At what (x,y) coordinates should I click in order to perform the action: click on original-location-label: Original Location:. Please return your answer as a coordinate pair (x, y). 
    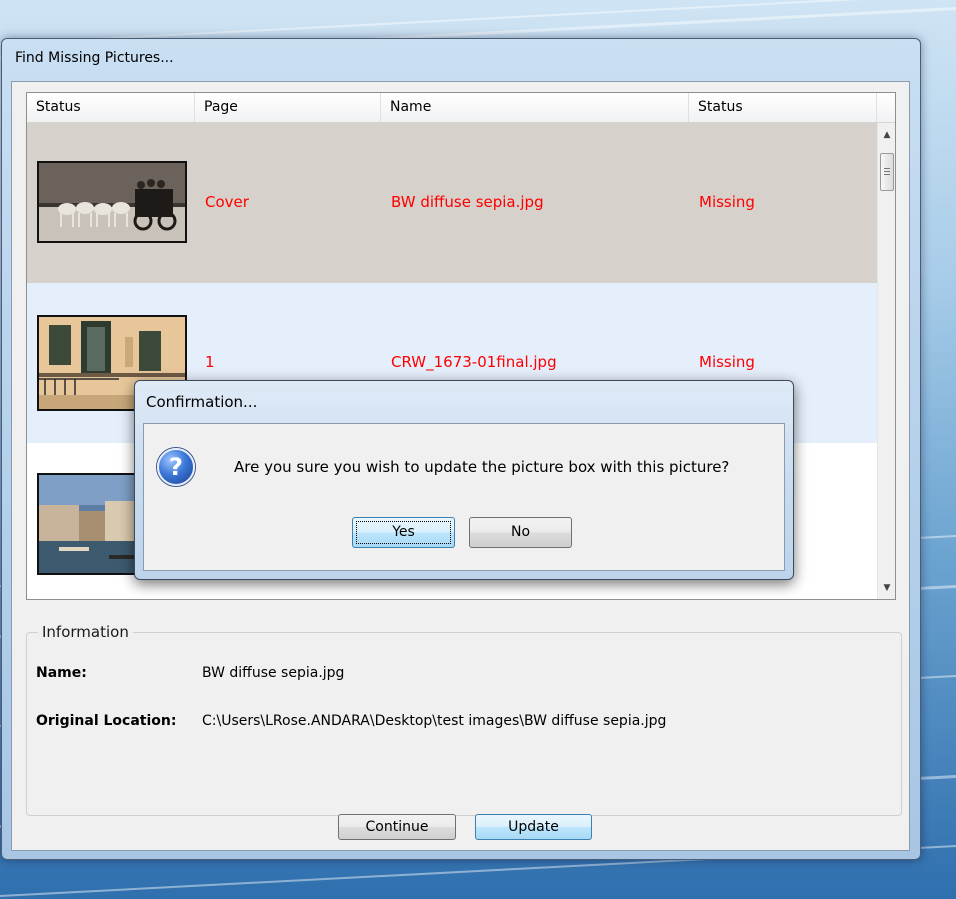
    Looking at the image, I should click on (106, 721).